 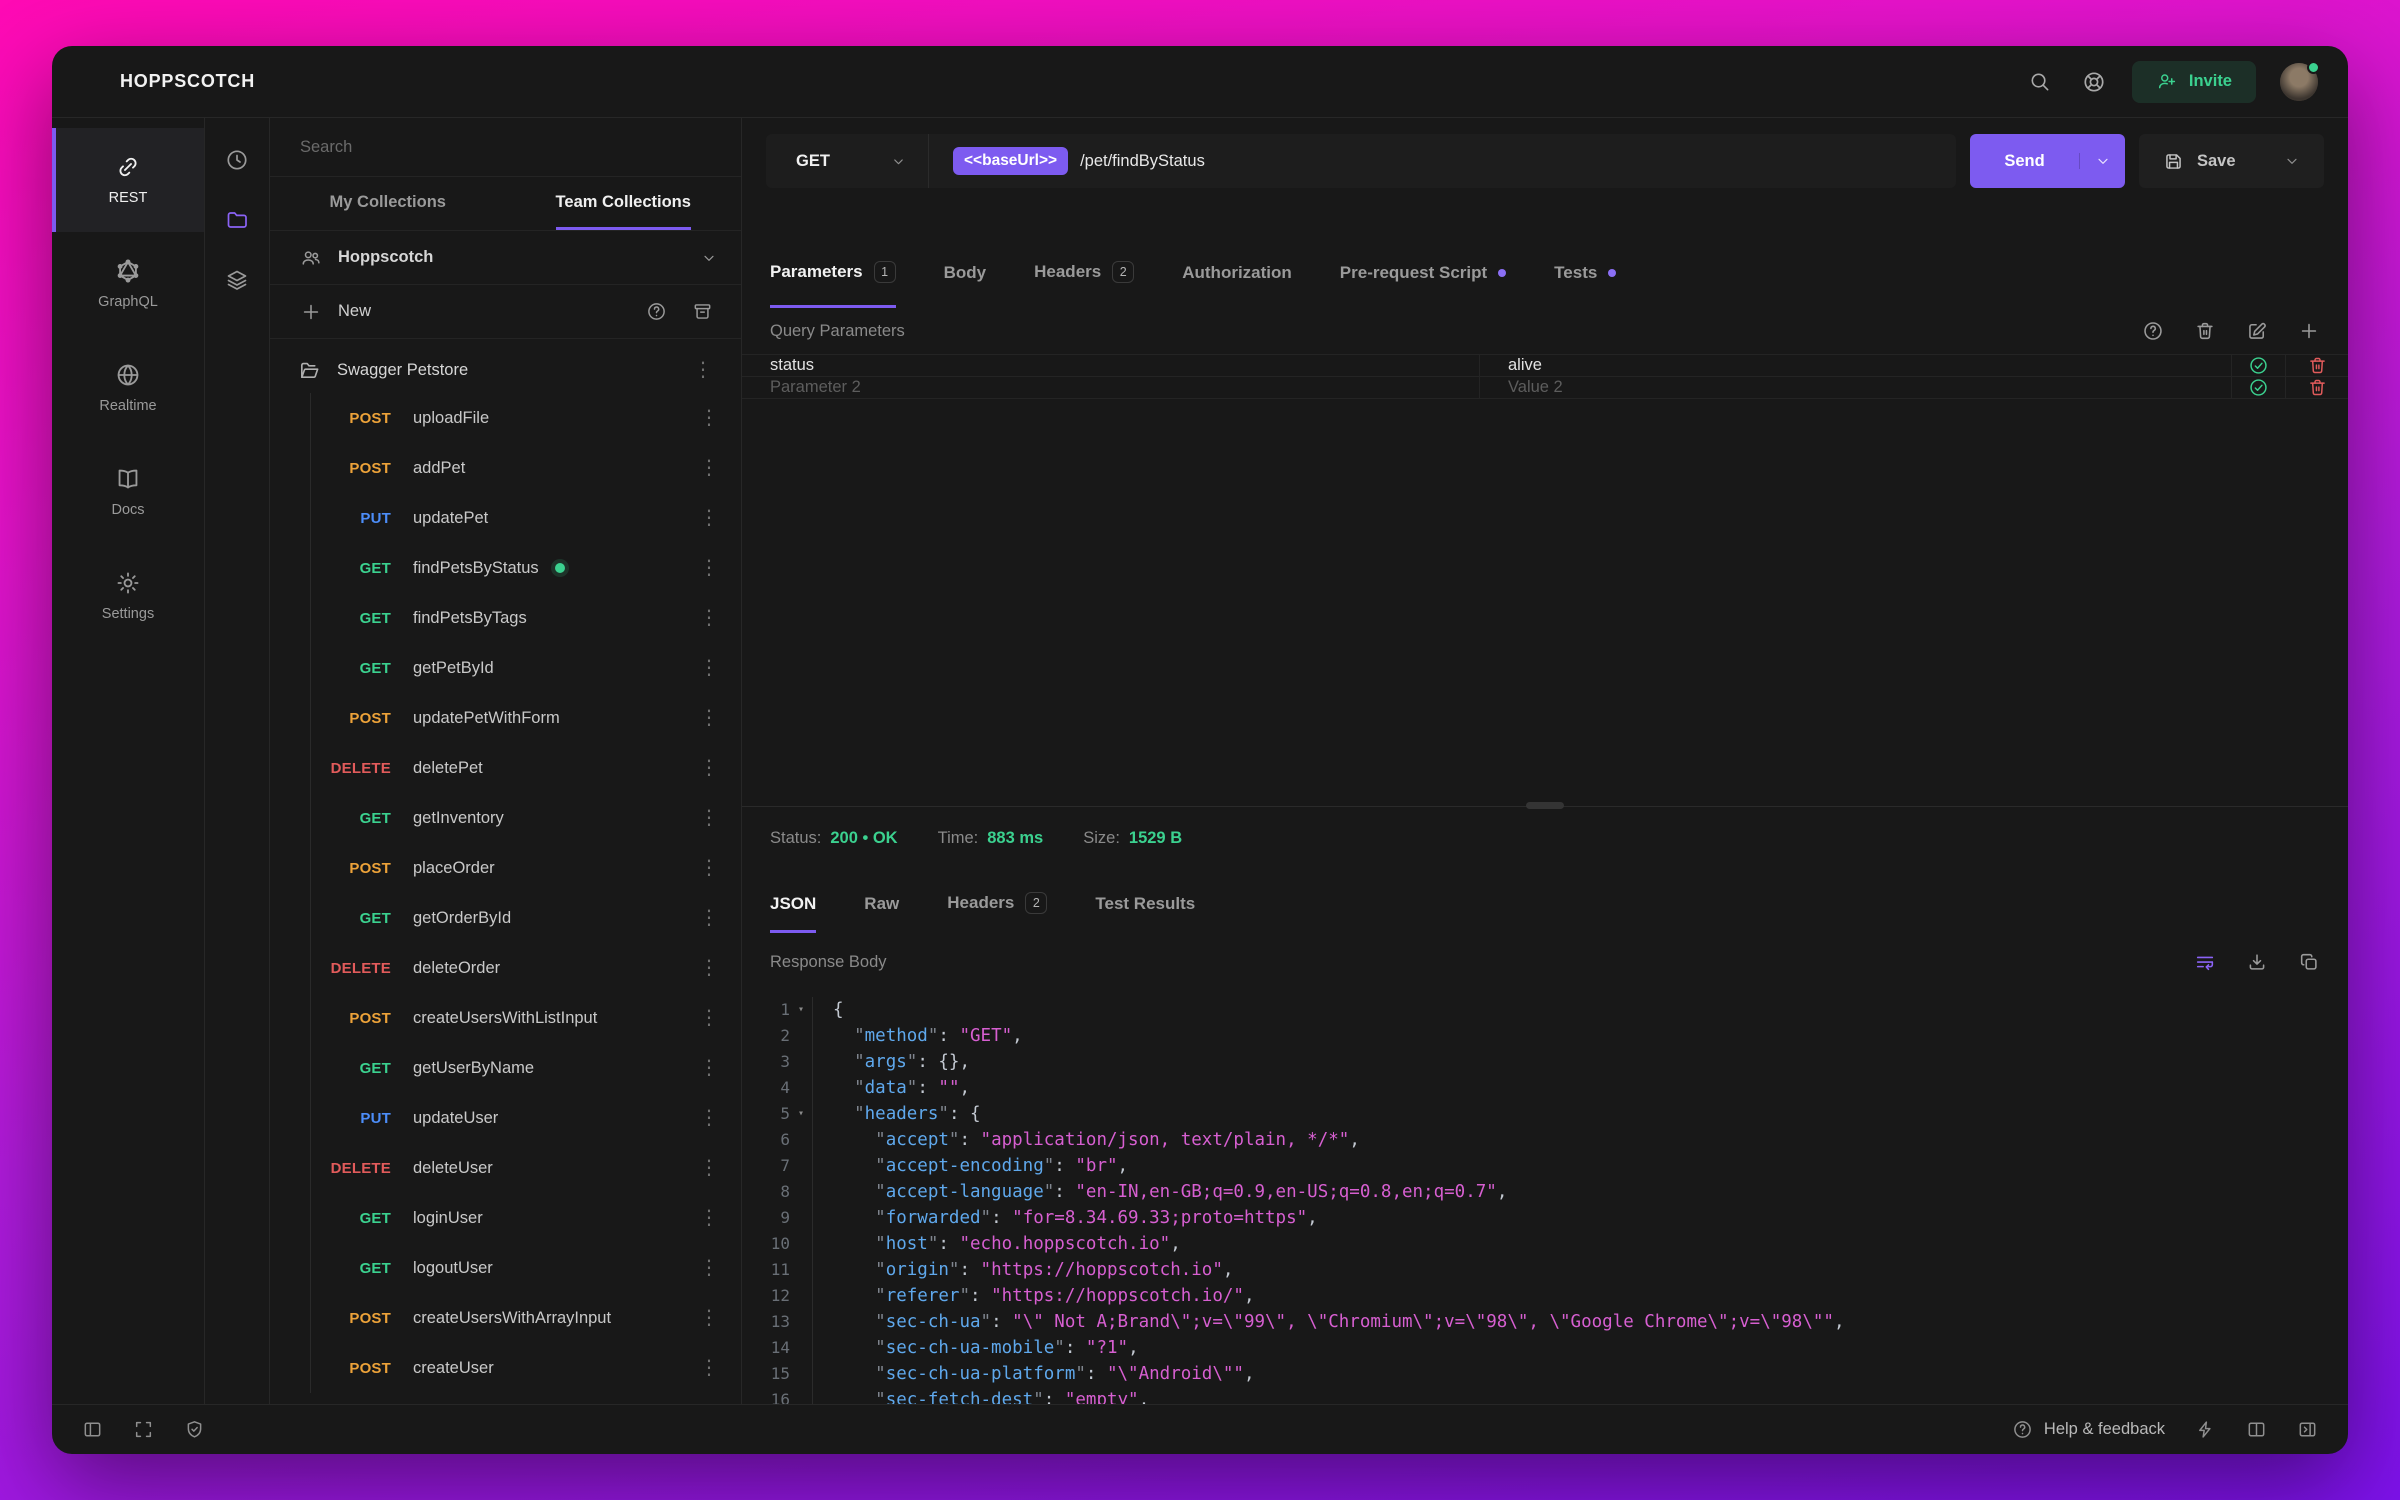 I want to click on toggle-sidebar-icon, so click(x=92, y=1429).